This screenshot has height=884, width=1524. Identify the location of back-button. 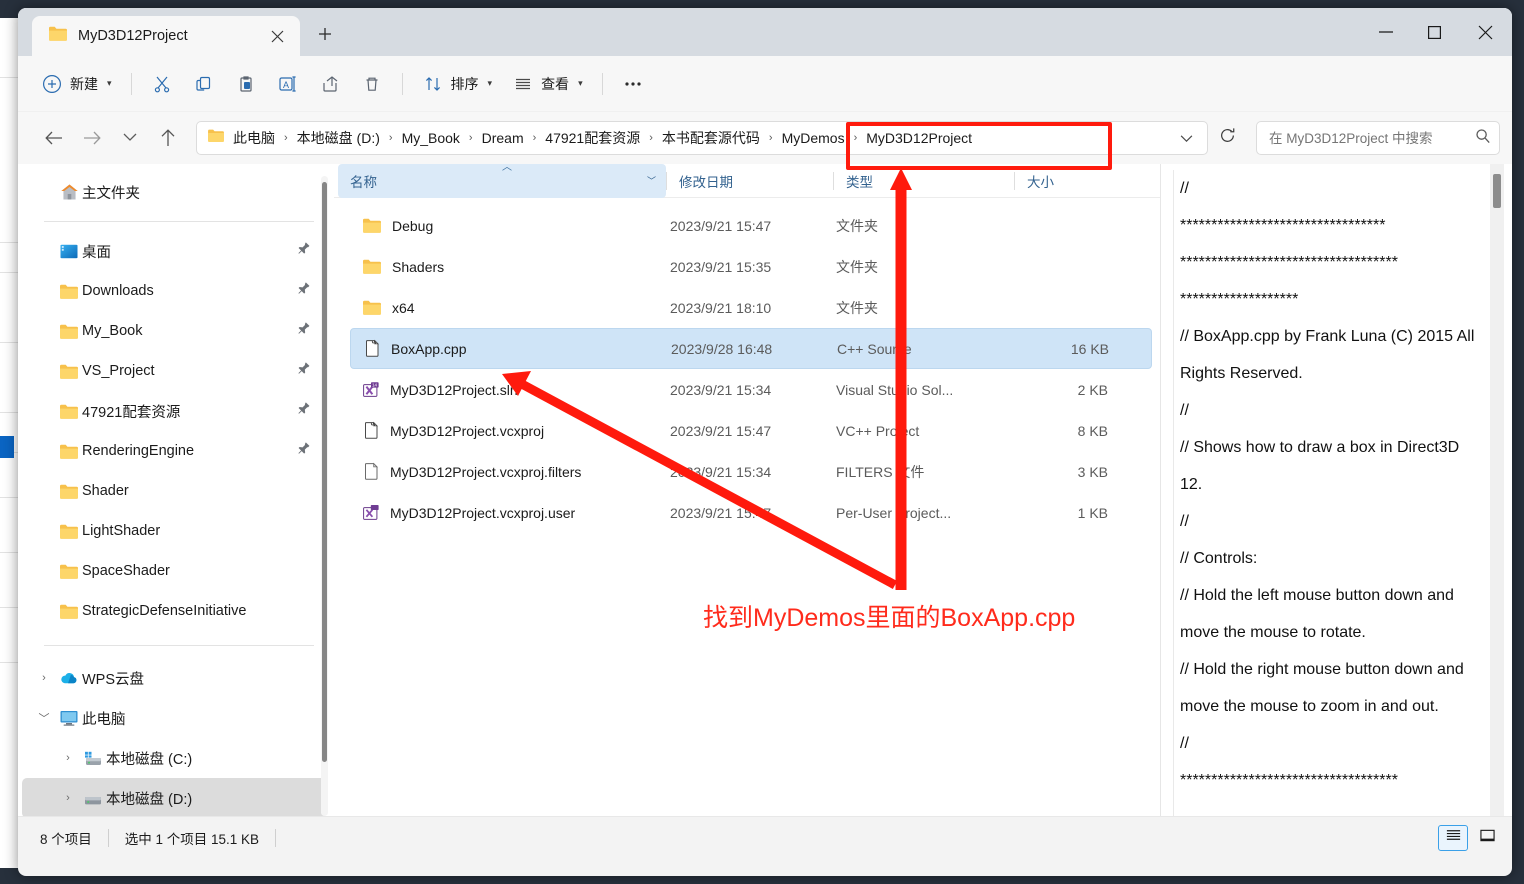
(54, 138).